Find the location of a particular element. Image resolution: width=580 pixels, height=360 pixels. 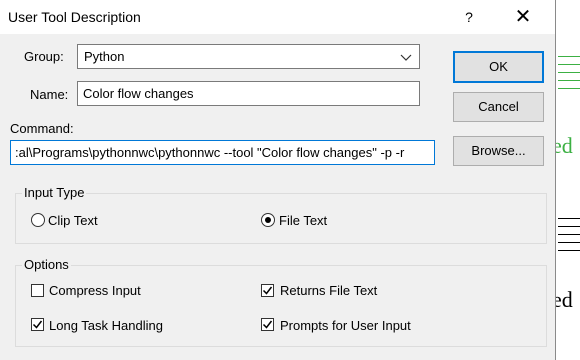

long-task-handling-label: Long Task Handling is located at coordinates (106, 325).